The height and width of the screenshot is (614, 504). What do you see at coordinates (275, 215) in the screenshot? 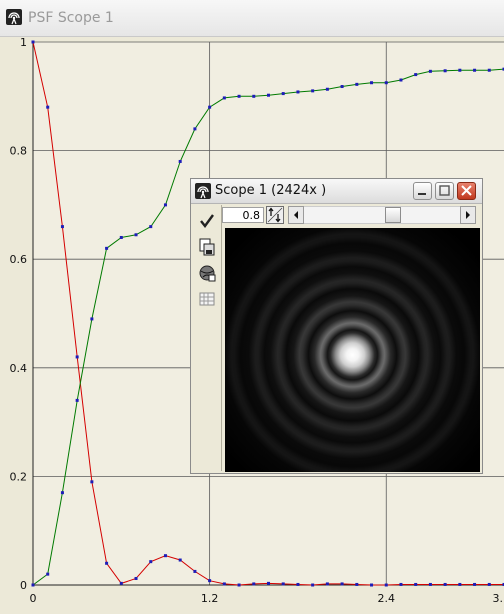
I see `zoom-spinner` at bounding box center [275, 215].